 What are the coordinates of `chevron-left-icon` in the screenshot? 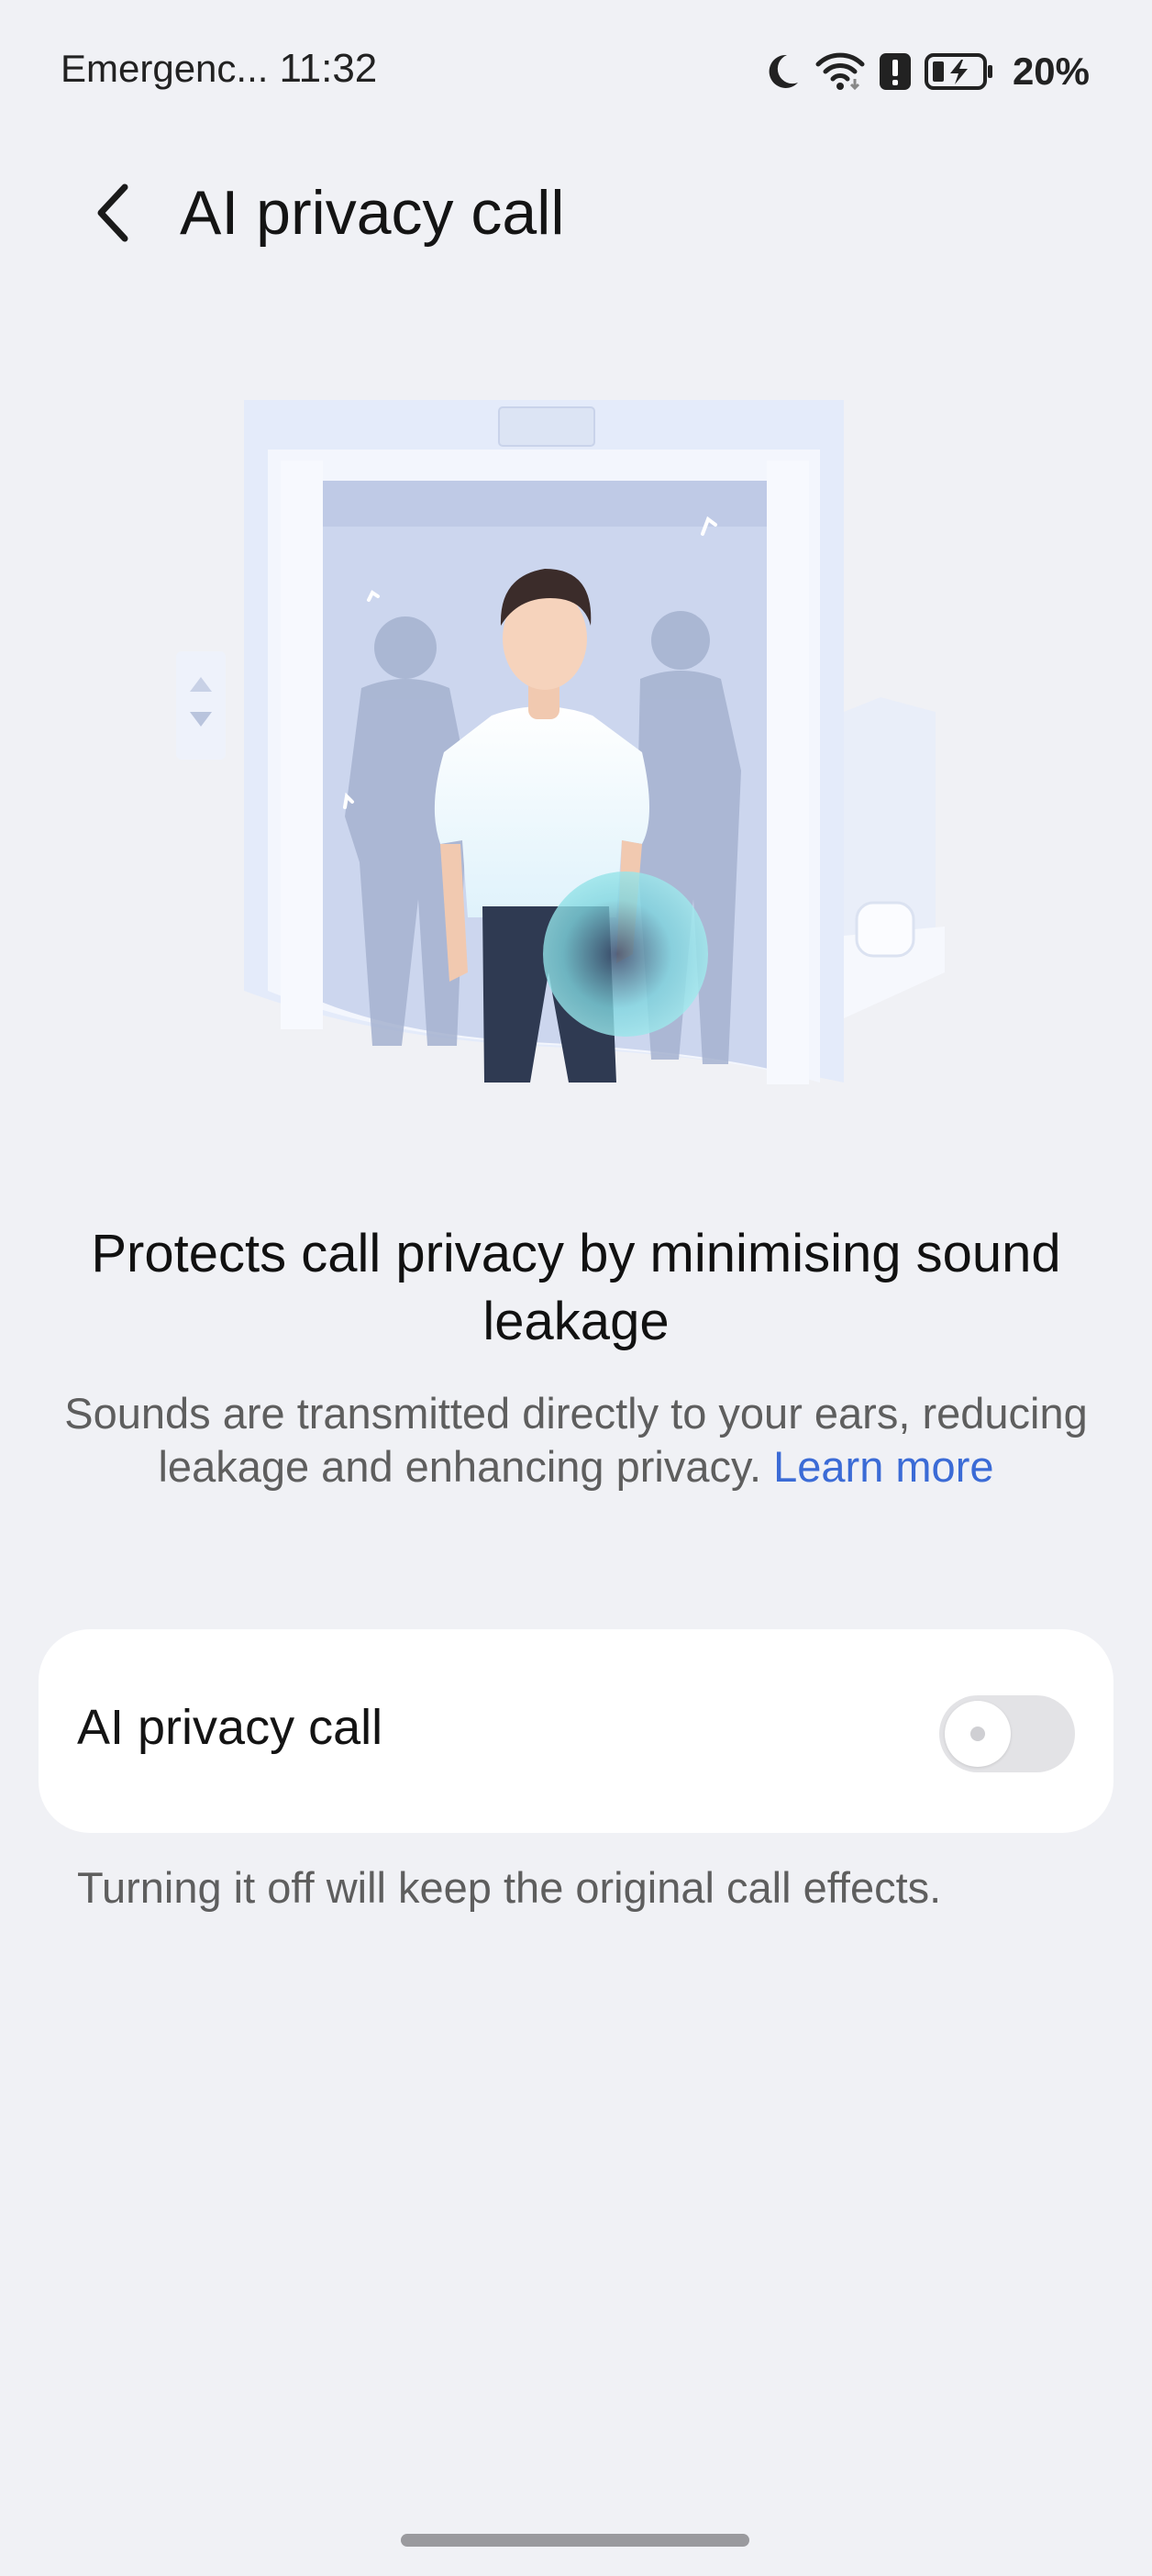 It's located at (112, 215).